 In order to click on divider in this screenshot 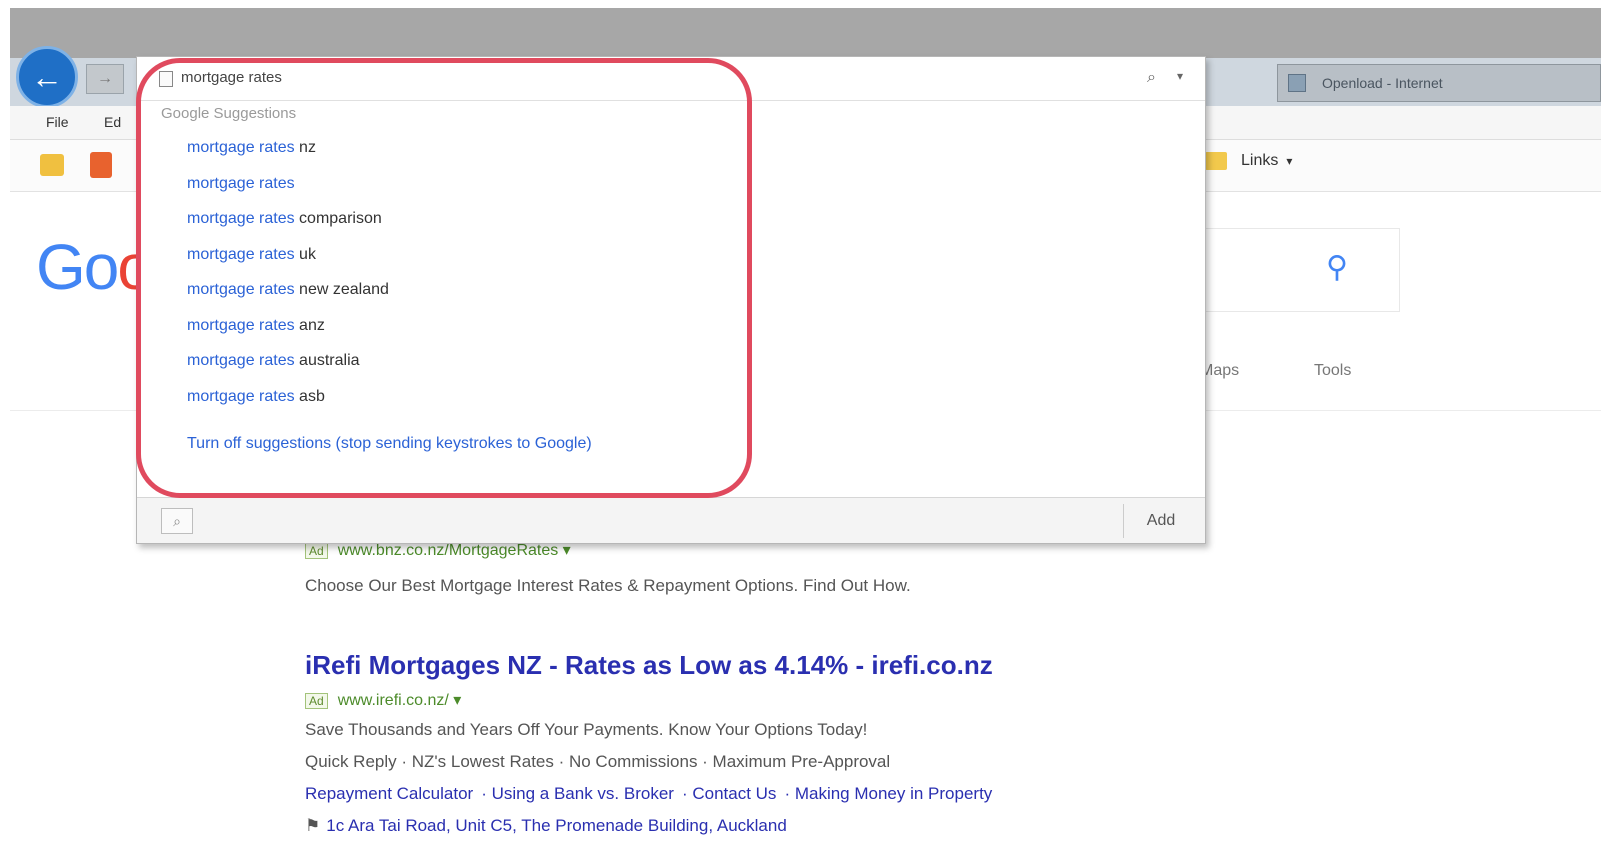, I will do `click(1123, 521)`.